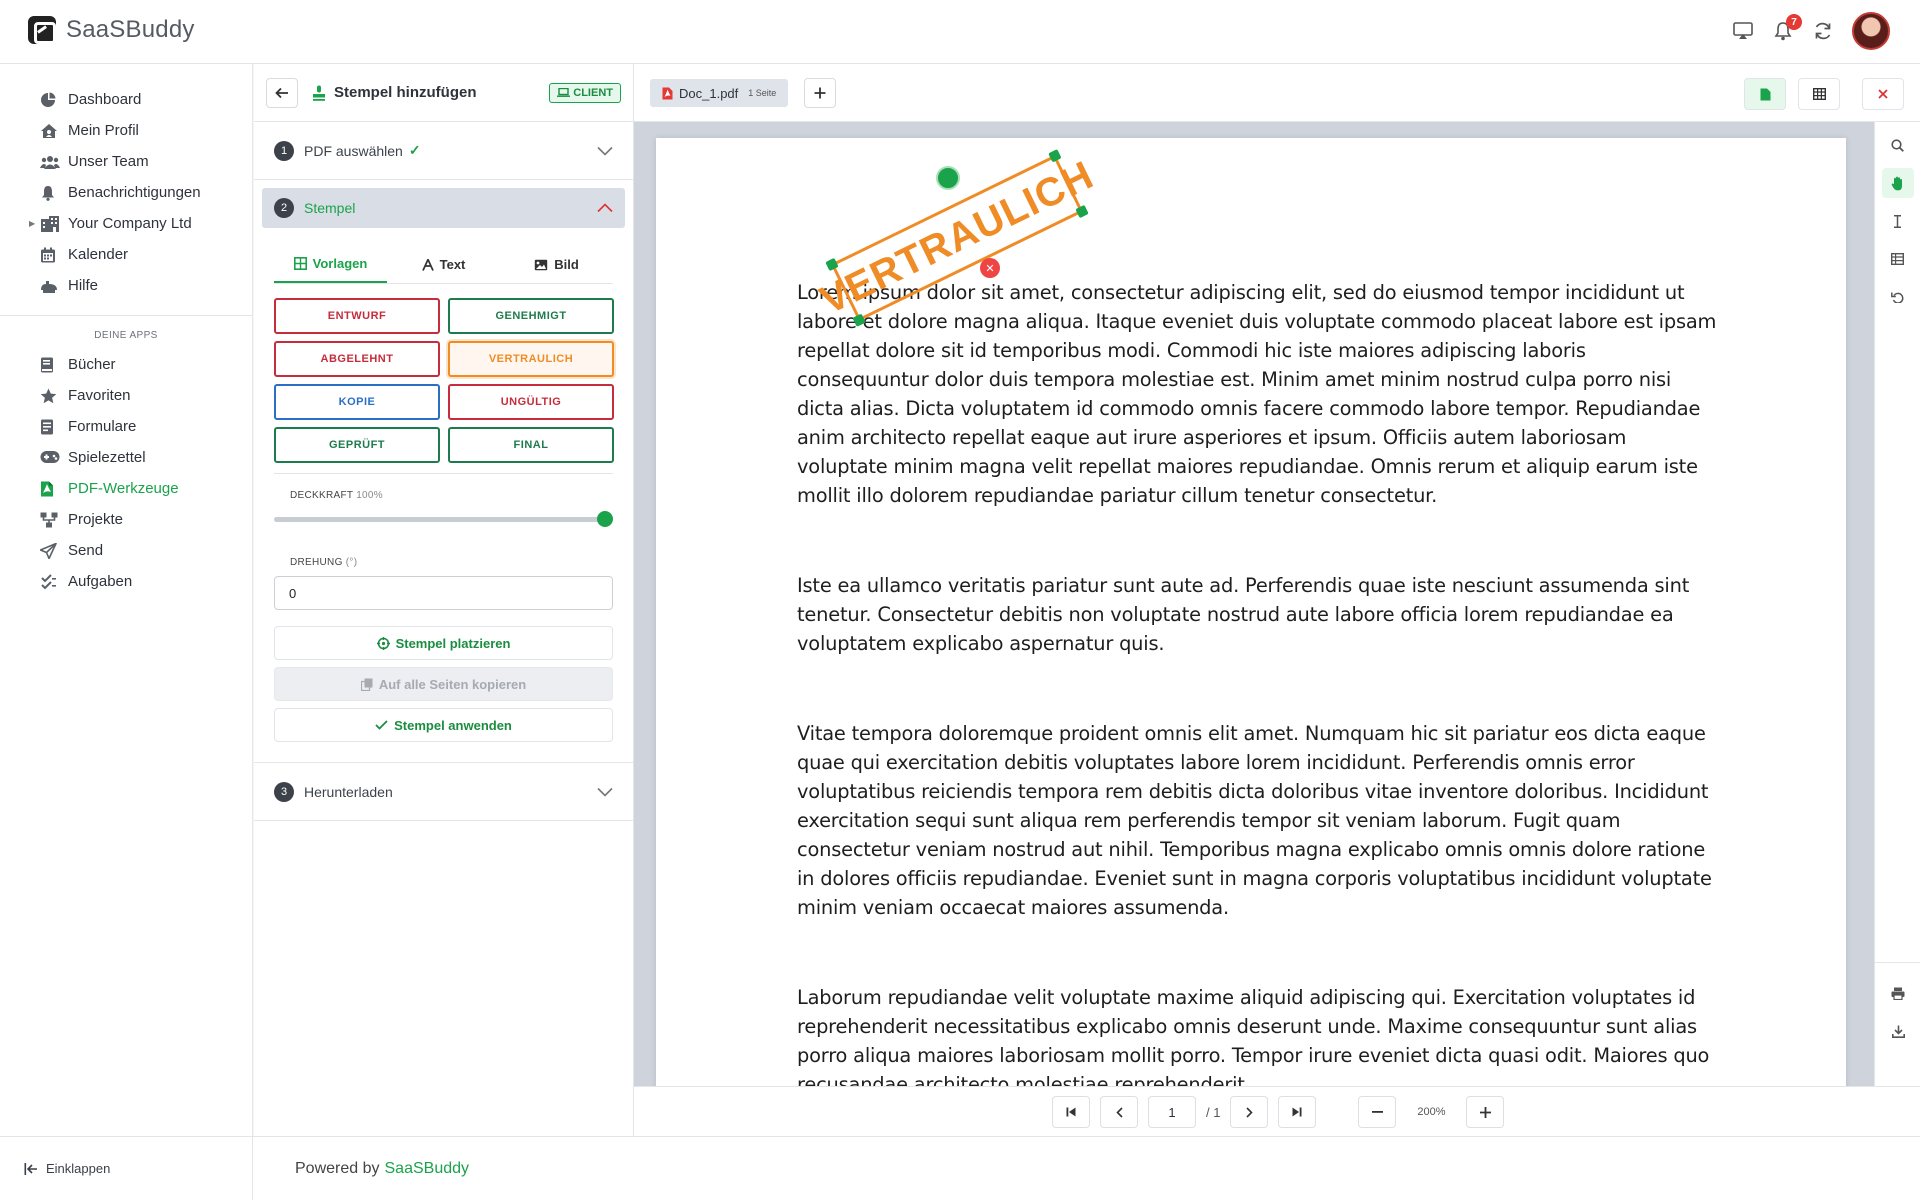 Image resolution: width=1920 pixels, height=1200 pixels. I want to click on stamp-template-copy: KOPIE, so click(357, 402).